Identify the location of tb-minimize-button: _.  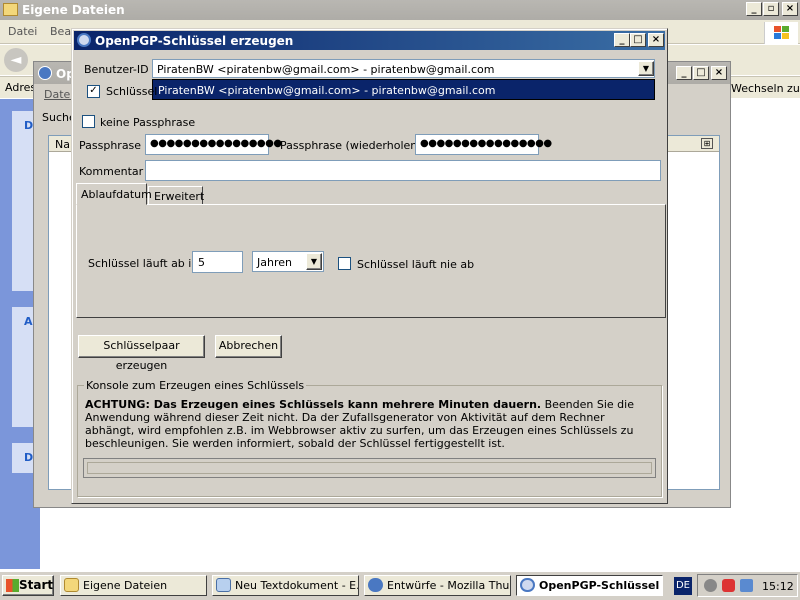
(684, 73).